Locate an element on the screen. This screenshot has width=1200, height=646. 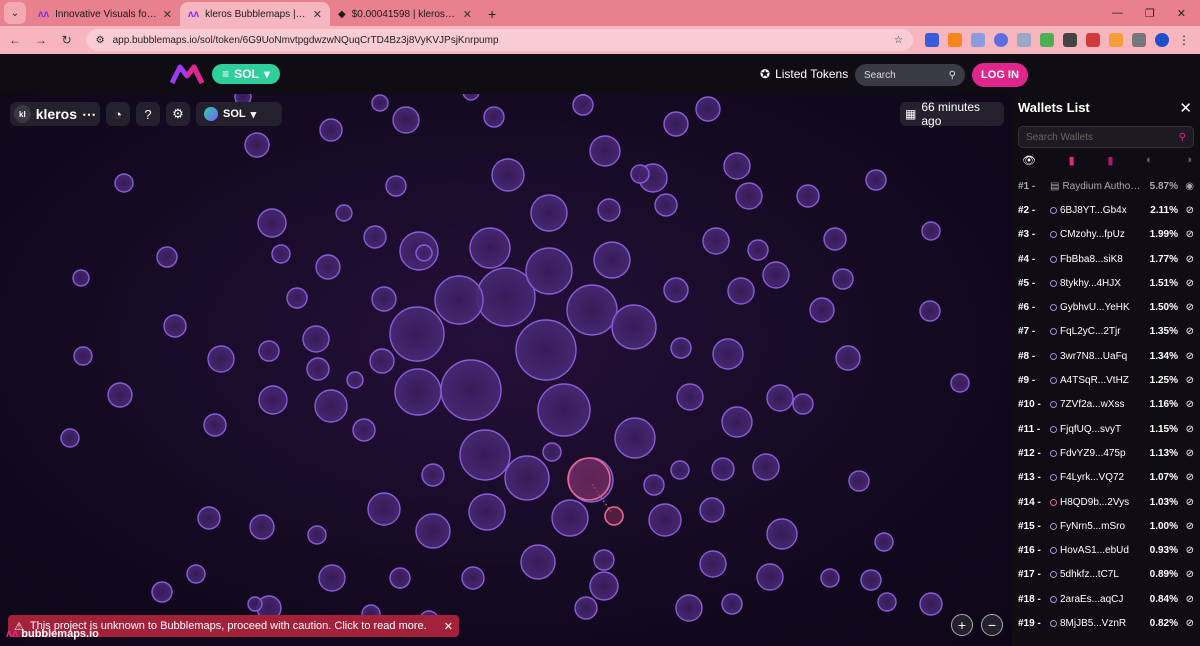
minimize-icon: — is located at coordinates (1117, 13).